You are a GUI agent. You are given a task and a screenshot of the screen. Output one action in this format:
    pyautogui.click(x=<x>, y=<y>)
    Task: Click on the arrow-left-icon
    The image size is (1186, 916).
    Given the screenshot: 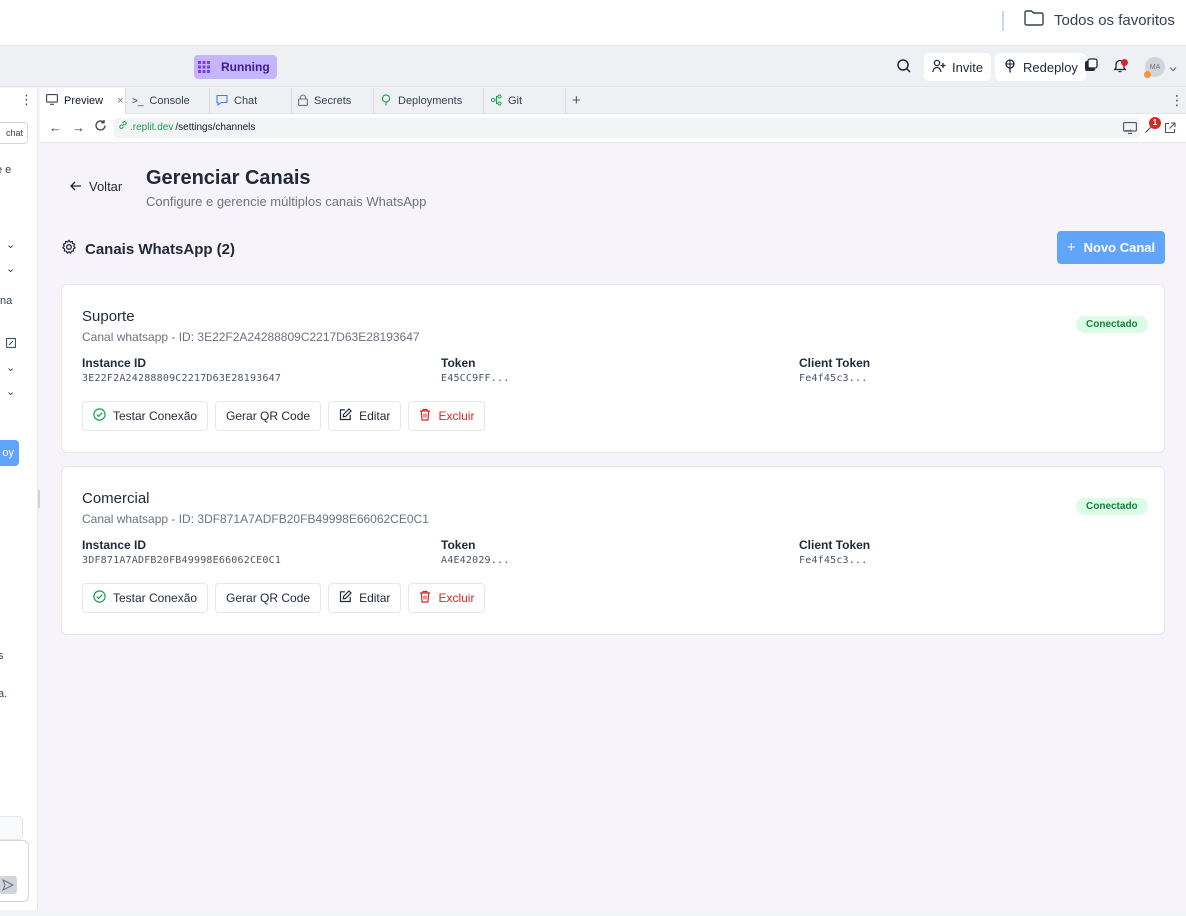 What is the action you would take?
    pyautogui.click(x=76, y=186)
    